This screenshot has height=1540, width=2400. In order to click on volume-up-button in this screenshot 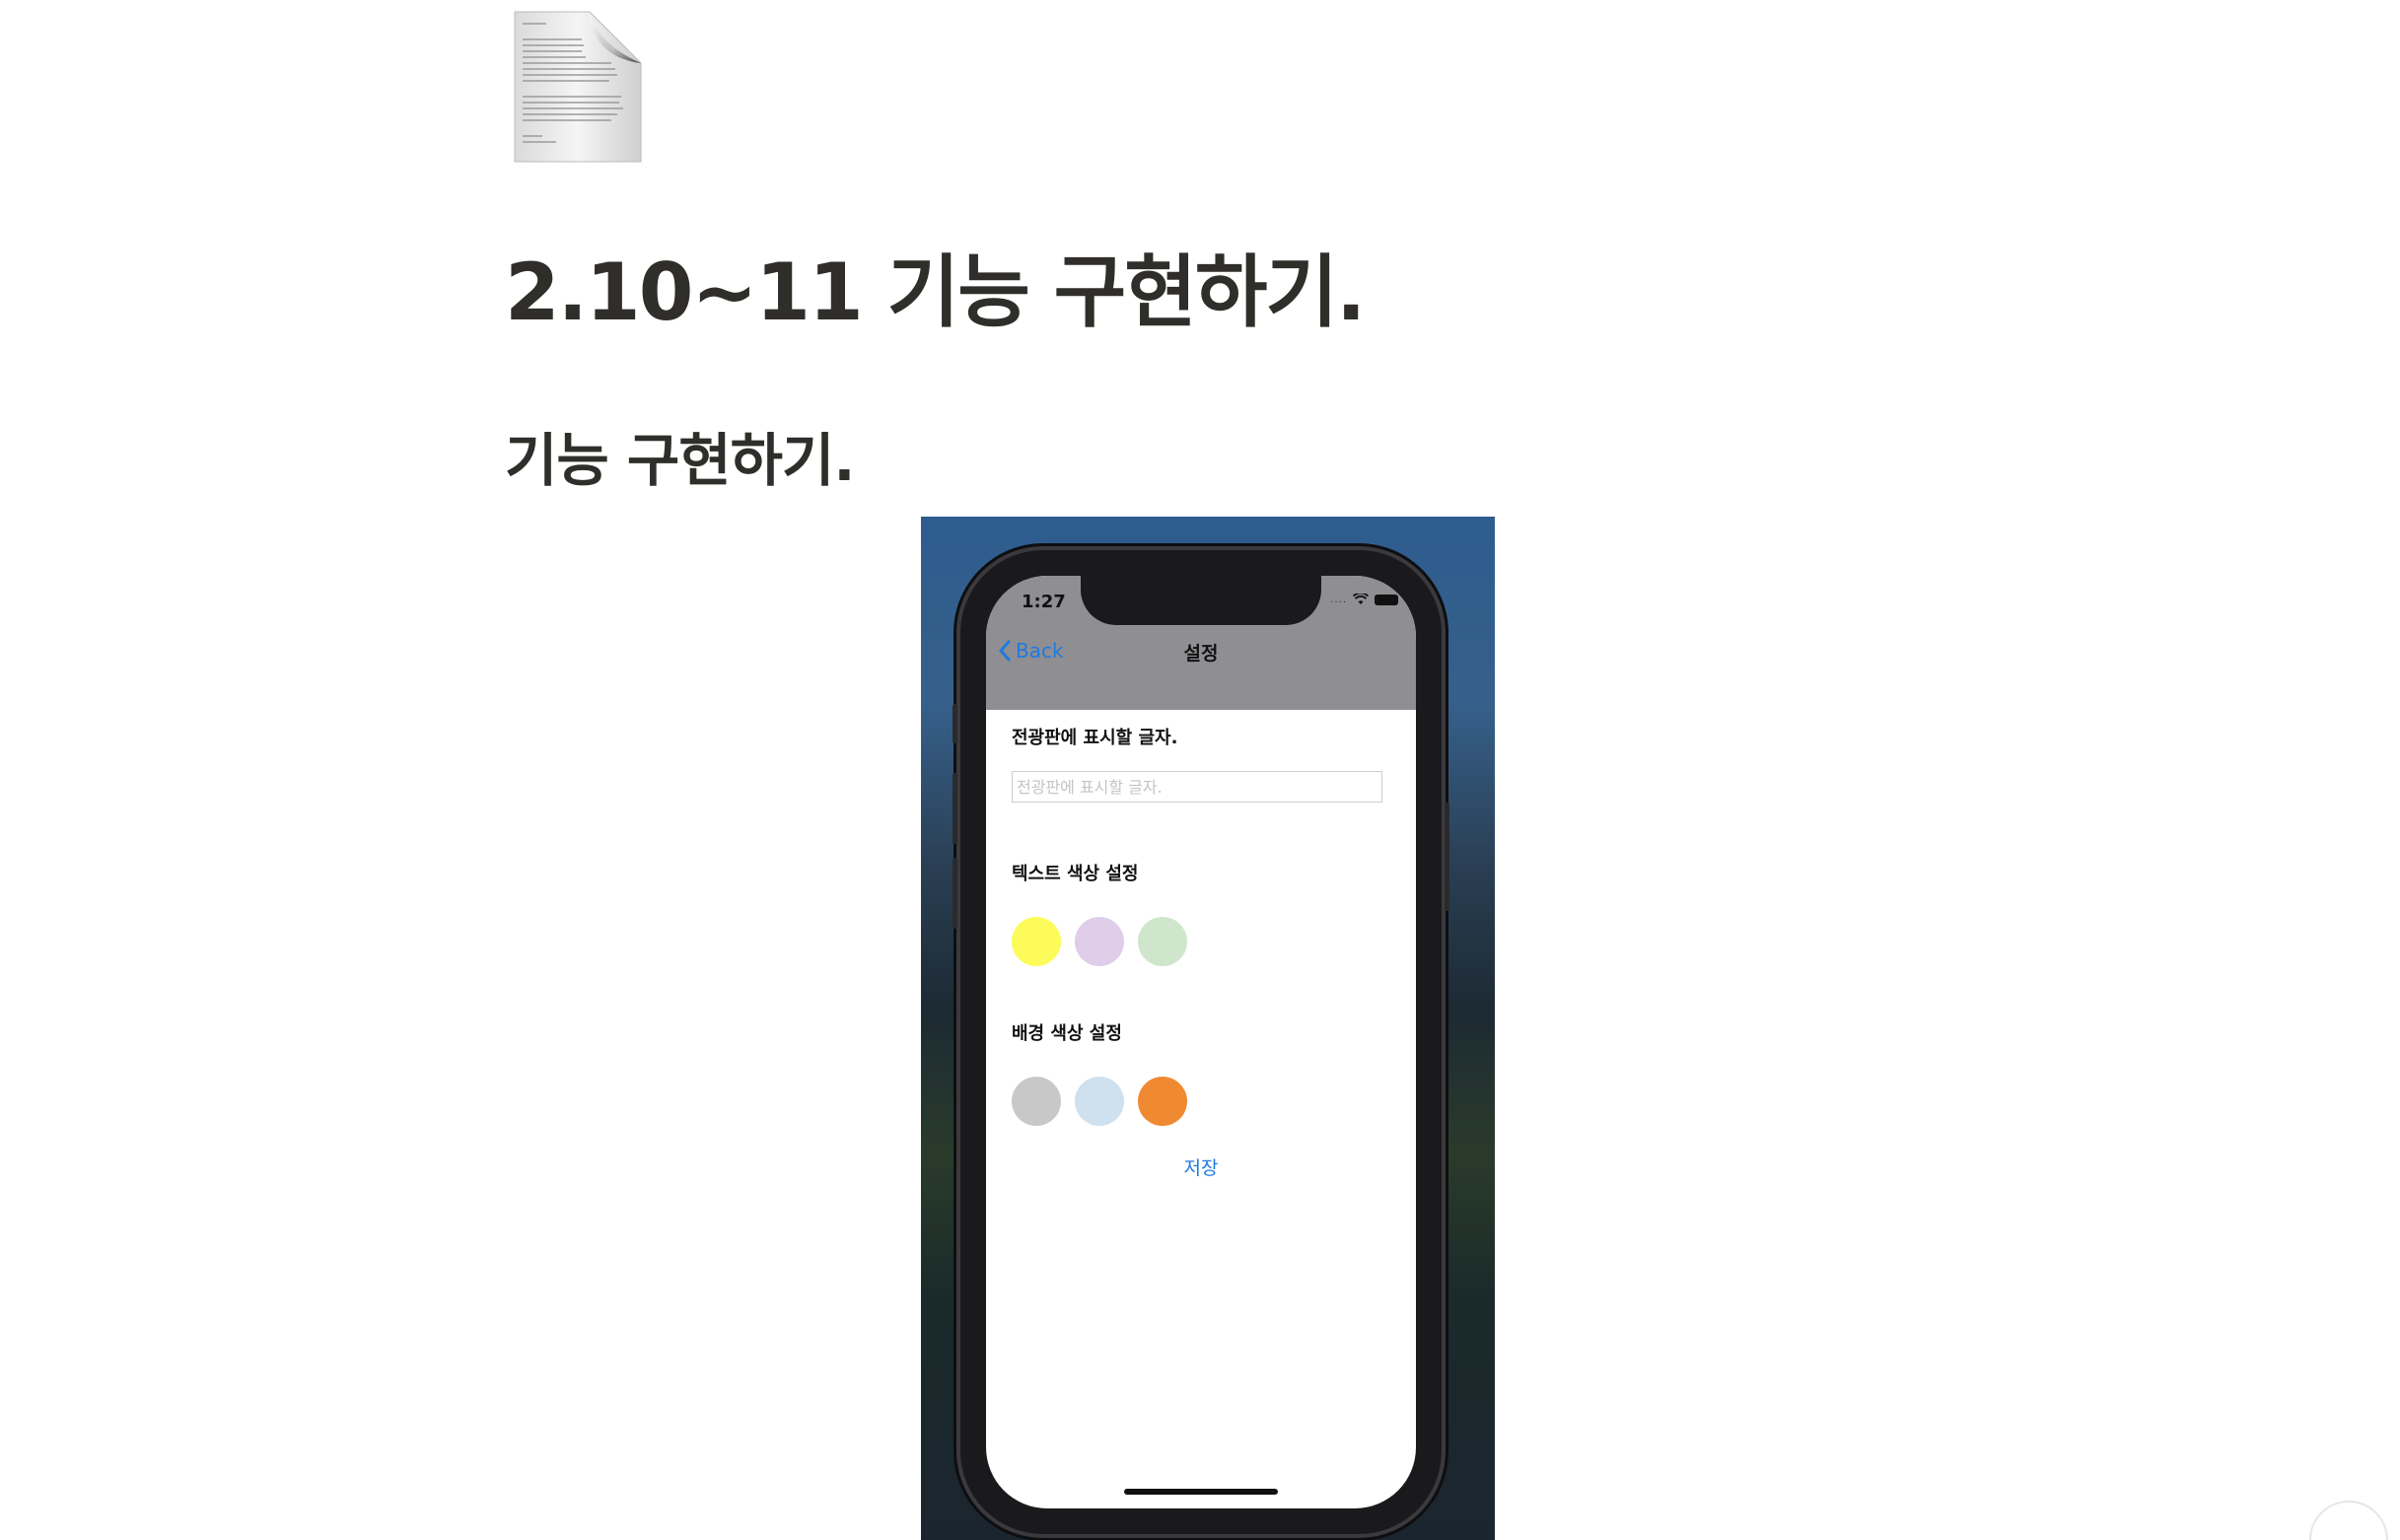, I will do `click(955, 808)`.